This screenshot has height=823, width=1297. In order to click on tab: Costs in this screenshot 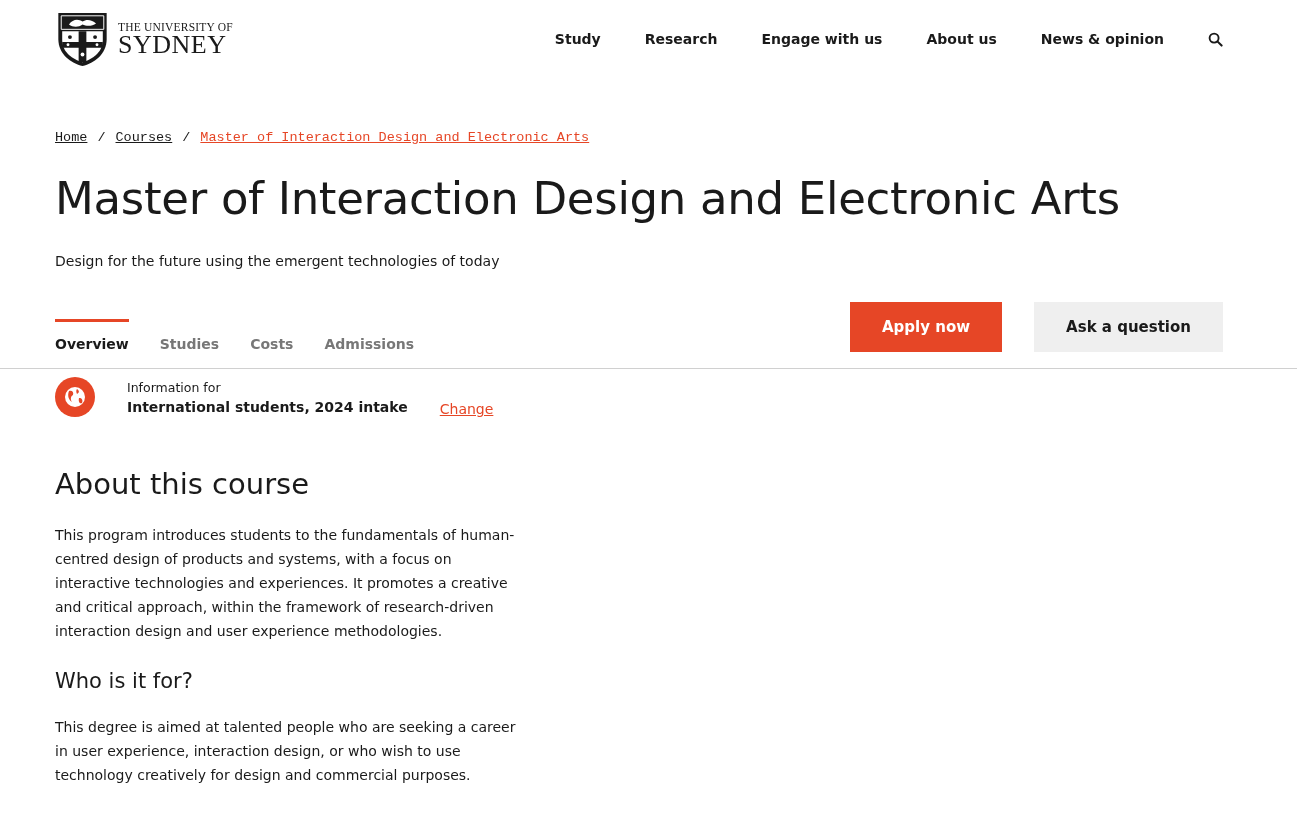, I will do `click(272, 335)`.